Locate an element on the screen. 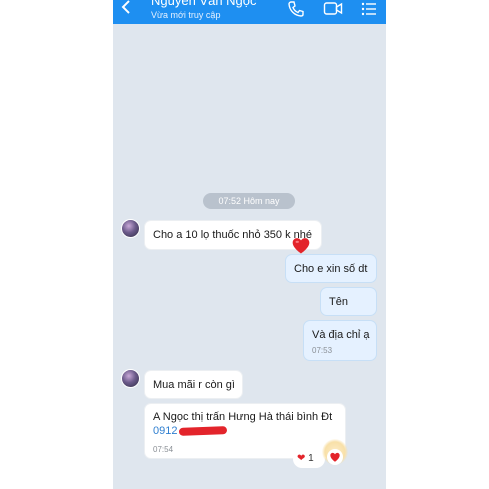  video-camera-icon is located at coordinates (333, 8).